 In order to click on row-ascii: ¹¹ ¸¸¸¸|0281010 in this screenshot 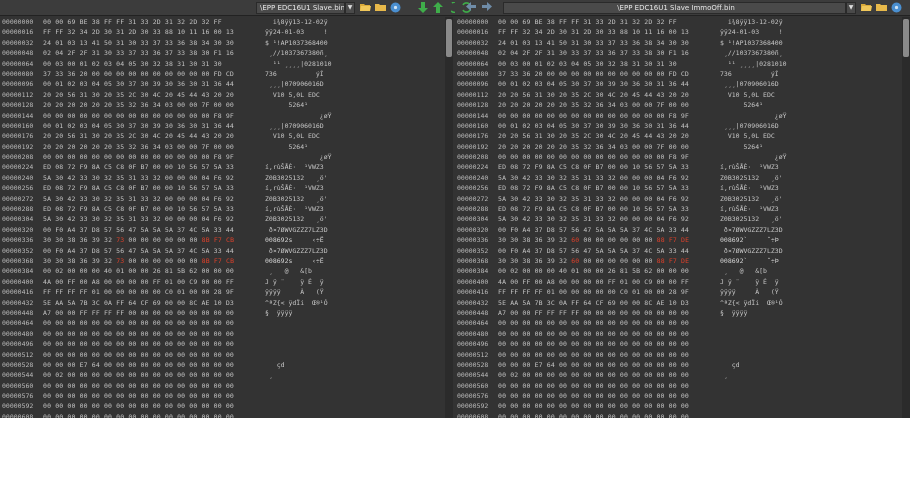, I will do `click(753, 64)`.